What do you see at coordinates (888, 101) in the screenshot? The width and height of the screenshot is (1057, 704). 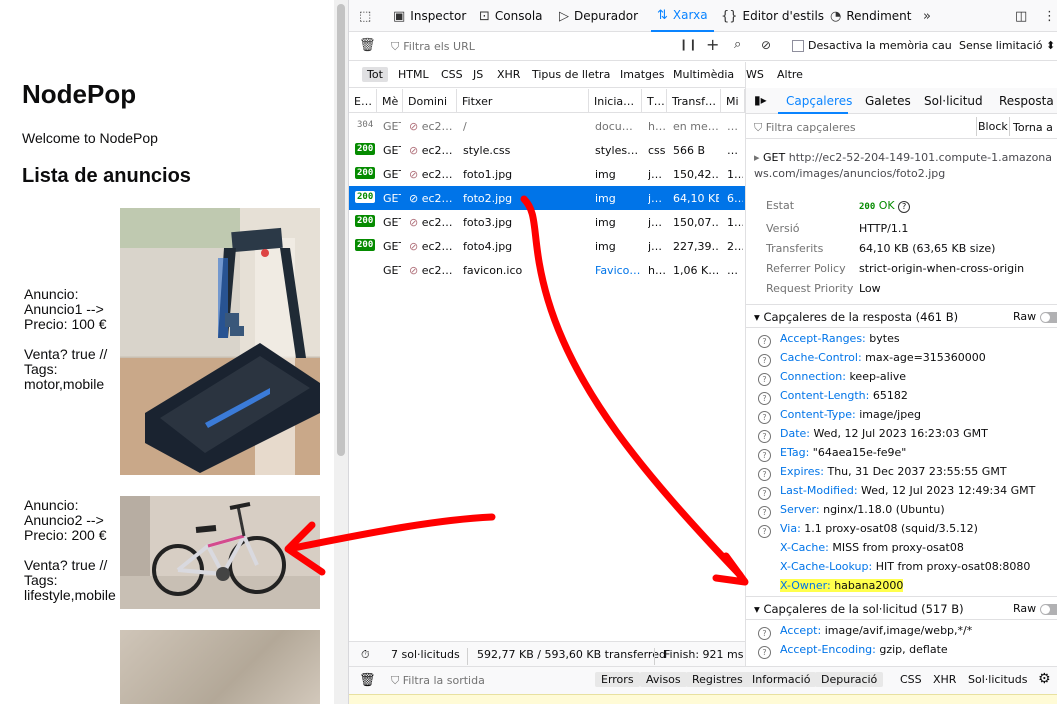 I see `tab-cookies: Galetes` at bounding box center [888, 101].